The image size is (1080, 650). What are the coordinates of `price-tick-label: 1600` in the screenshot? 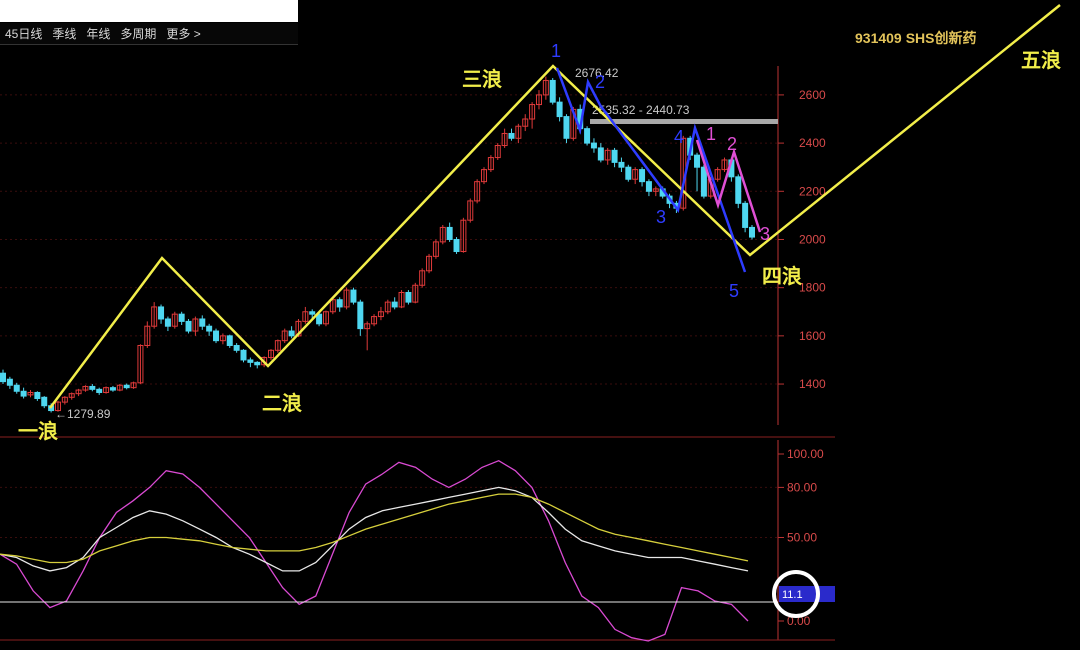 It's located at (812, 336).